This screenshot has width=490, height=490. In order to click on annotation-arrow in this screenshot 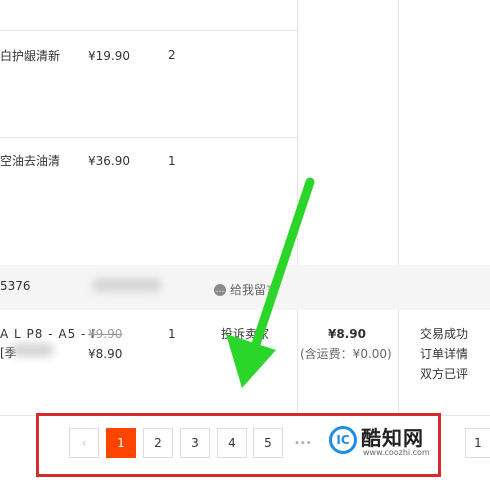, I will do `click(270, 282)`.